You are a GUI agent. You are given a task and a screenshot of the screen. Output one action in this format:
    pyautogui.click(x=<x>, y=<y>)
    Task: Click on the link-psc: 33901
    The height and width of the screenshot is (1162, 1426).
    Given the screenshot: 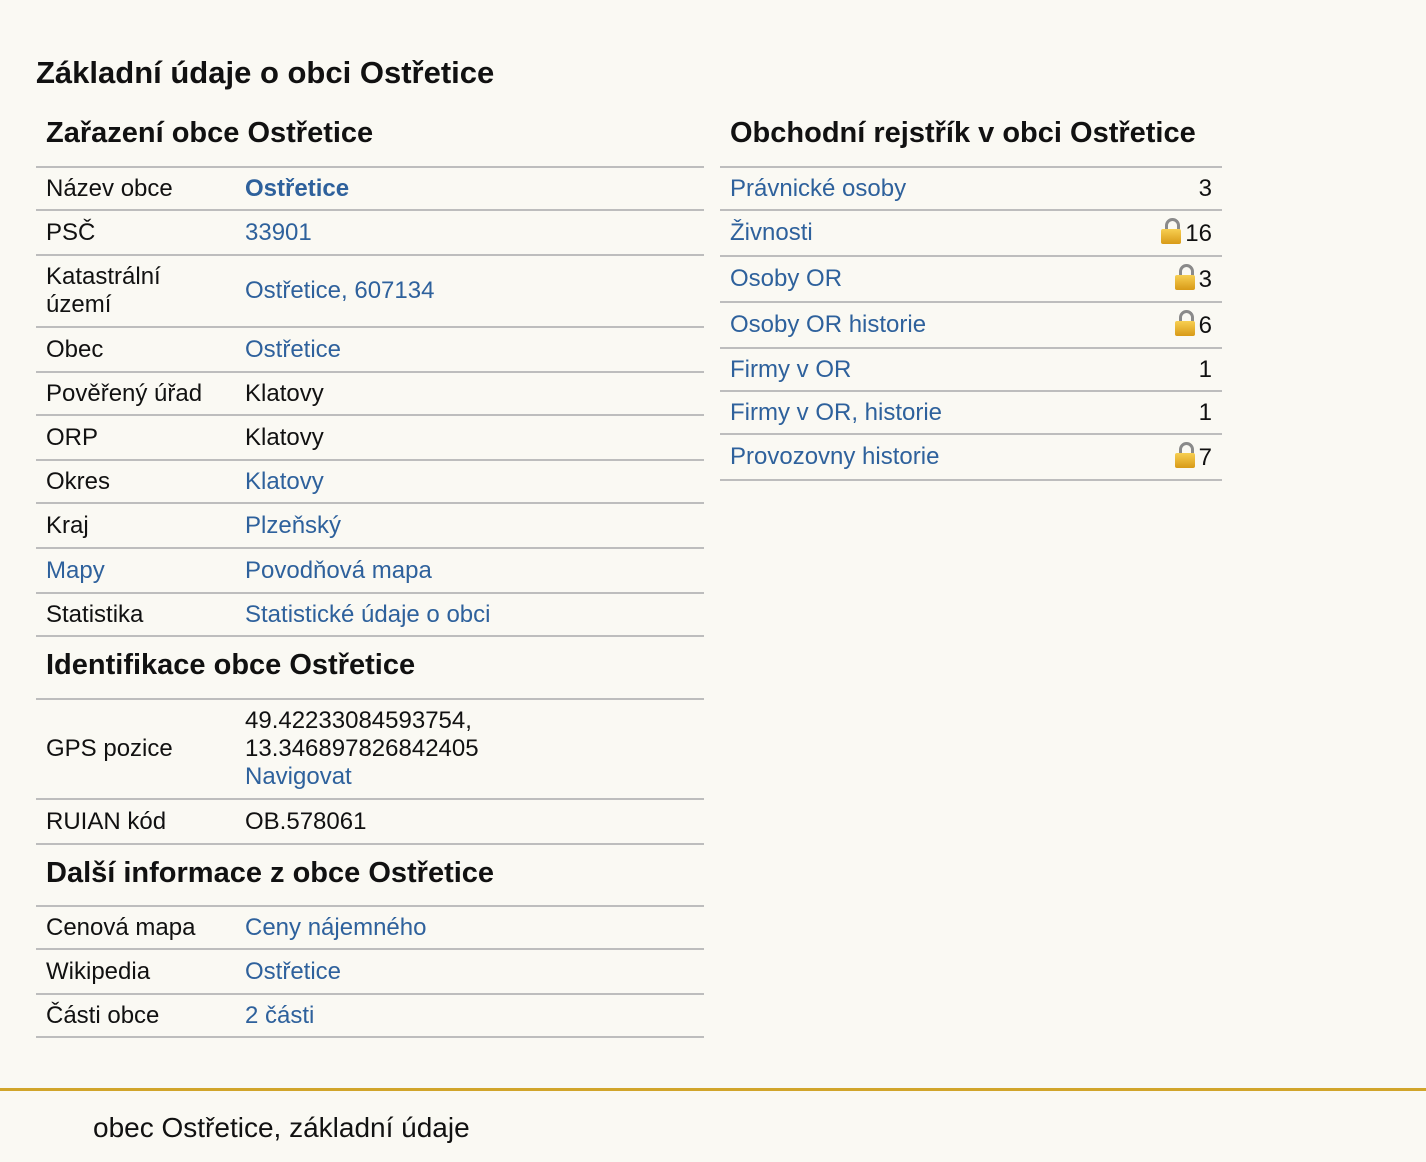 What is the action you would take?
    pyautogui.click(x=278, y=232)
    